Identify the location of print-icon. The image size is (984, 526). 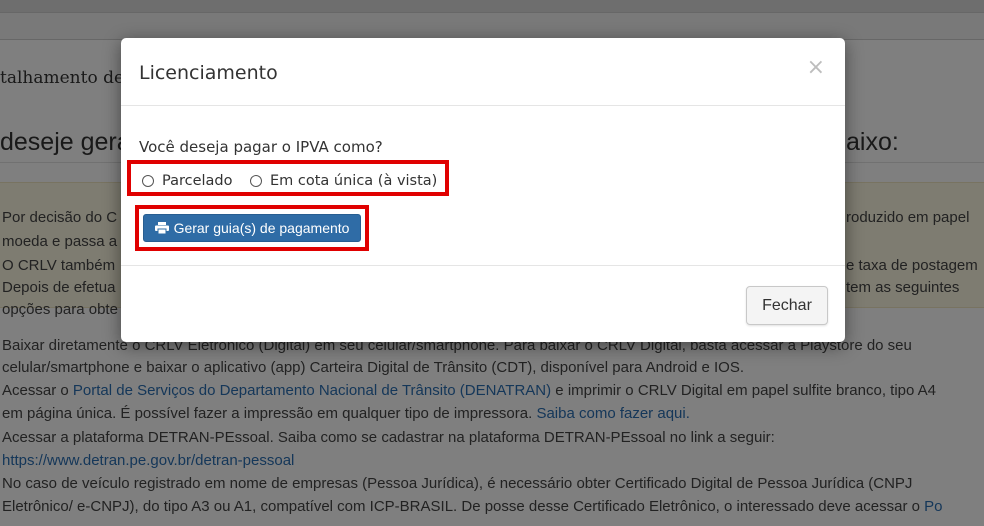
(161, 228).